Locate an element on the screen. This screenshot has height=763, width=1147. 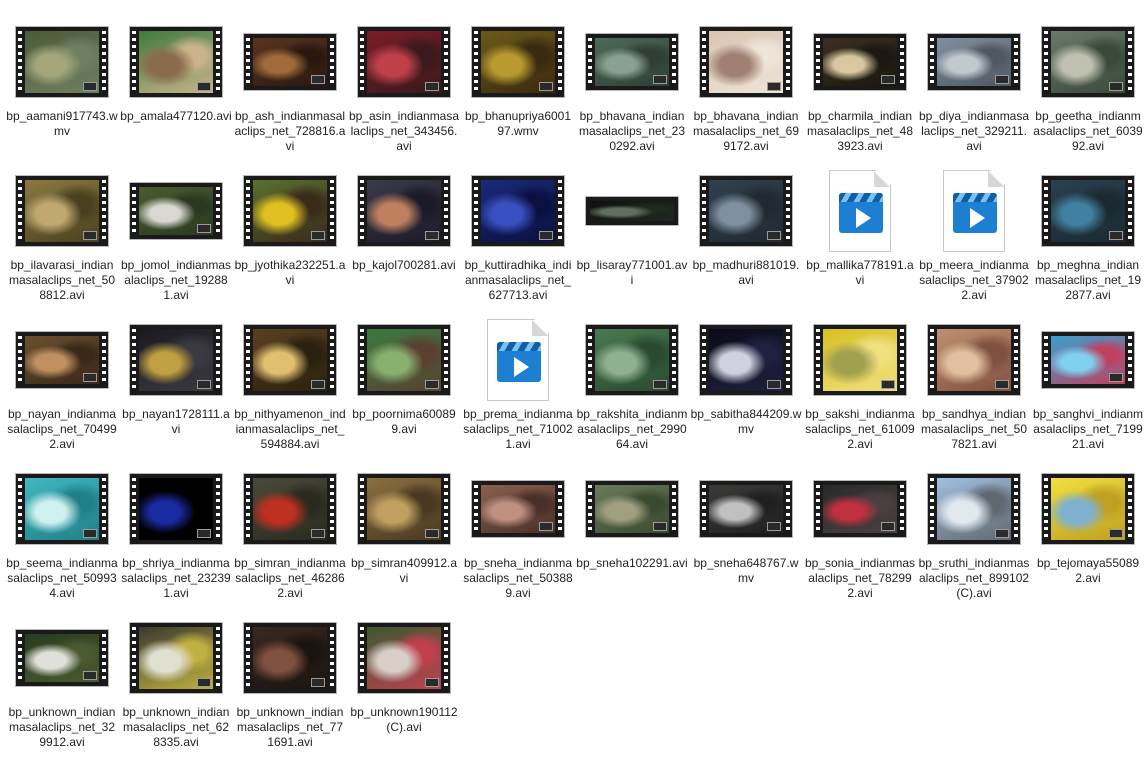
file-item: bp_sneha648767.wmv is located at coordinates (746, 529).